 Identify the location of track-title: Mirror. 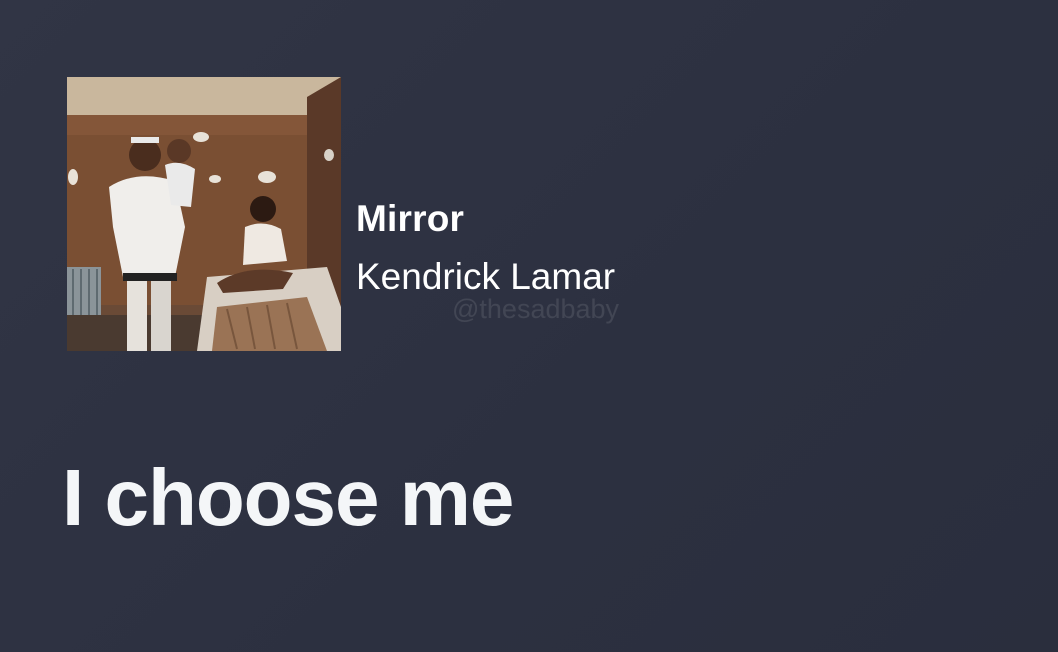
(410, 218).